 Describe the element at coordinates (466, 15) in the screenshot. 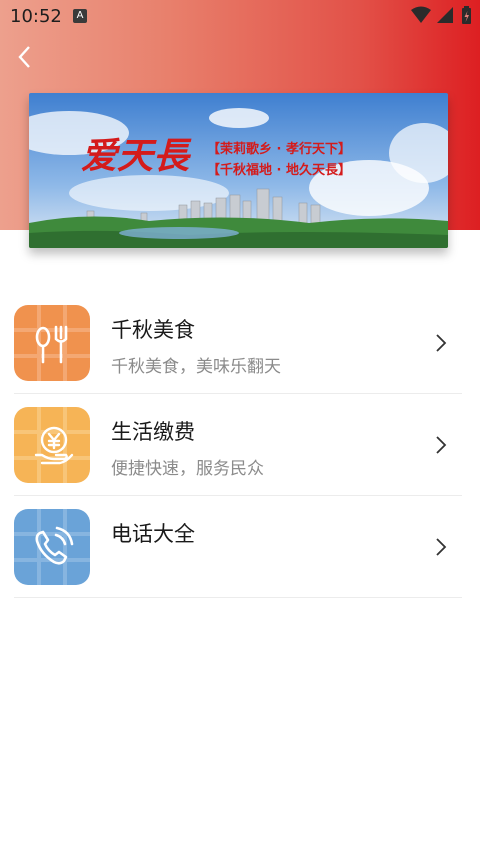

I see `battery-charging-icon` at that location.